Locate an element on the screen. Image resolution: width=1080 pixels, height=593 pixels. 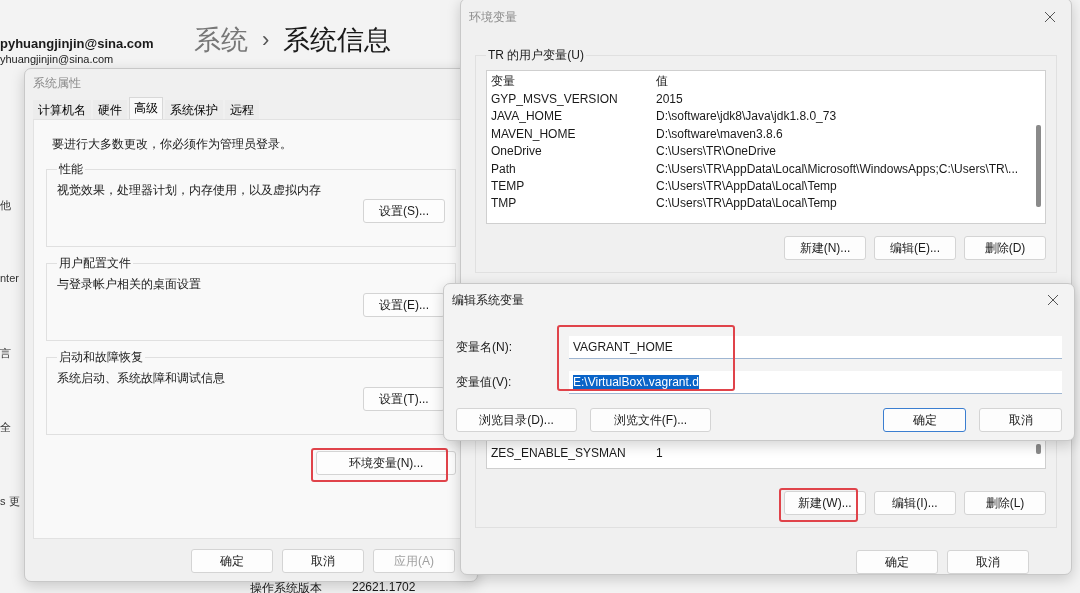
variable-name: TMP is located at coordinates (573, 203).